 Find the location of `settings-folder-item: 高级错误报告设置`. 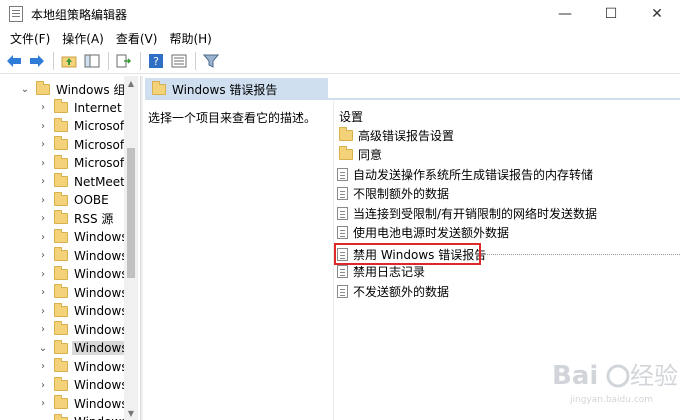

settings-folder-item: 高级错误报告设置 is located at coordinates (395, 135).